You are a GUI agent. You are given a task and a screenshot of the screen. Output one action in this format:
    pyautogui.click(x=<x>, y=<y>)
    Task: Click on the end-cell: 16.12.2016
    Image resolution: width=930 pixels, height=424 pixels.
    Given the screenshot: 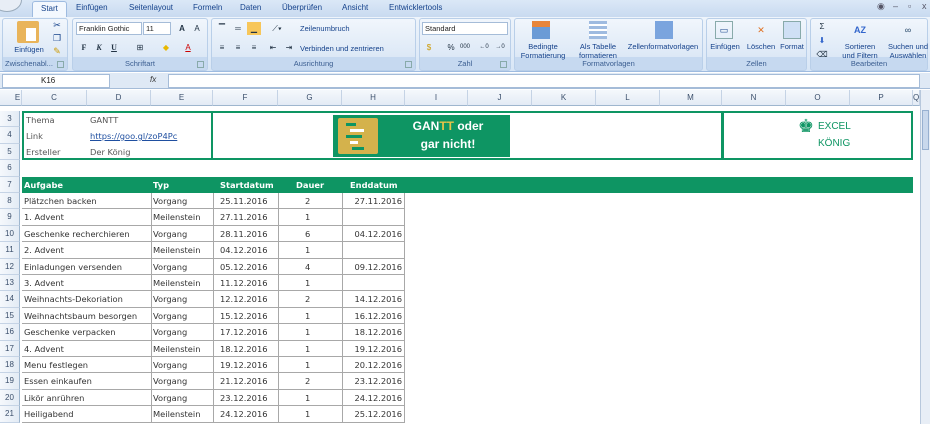 What is the action you would take?
    pyautogui.click(x=378, y=316)
    